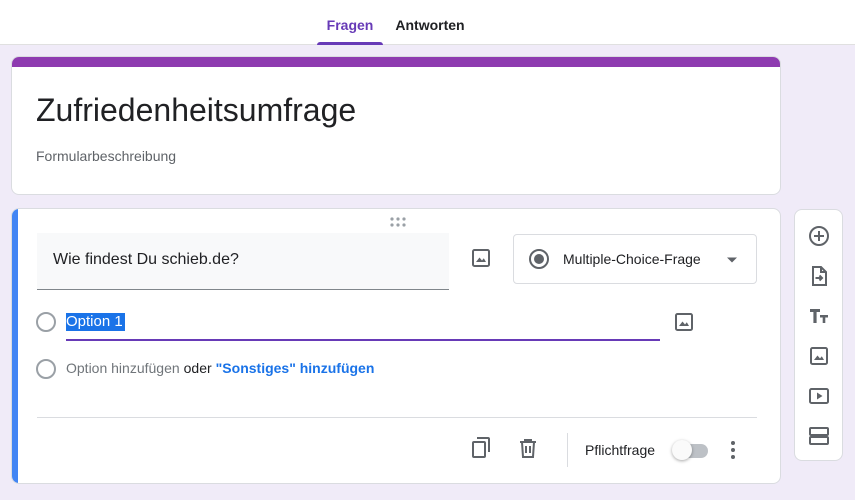 The width and height of the screenshot is (855, 500). What do you see at coordinates (480, 448) in the screenshot?
I see `content-copy-icon` at bounding box center [480, 448].